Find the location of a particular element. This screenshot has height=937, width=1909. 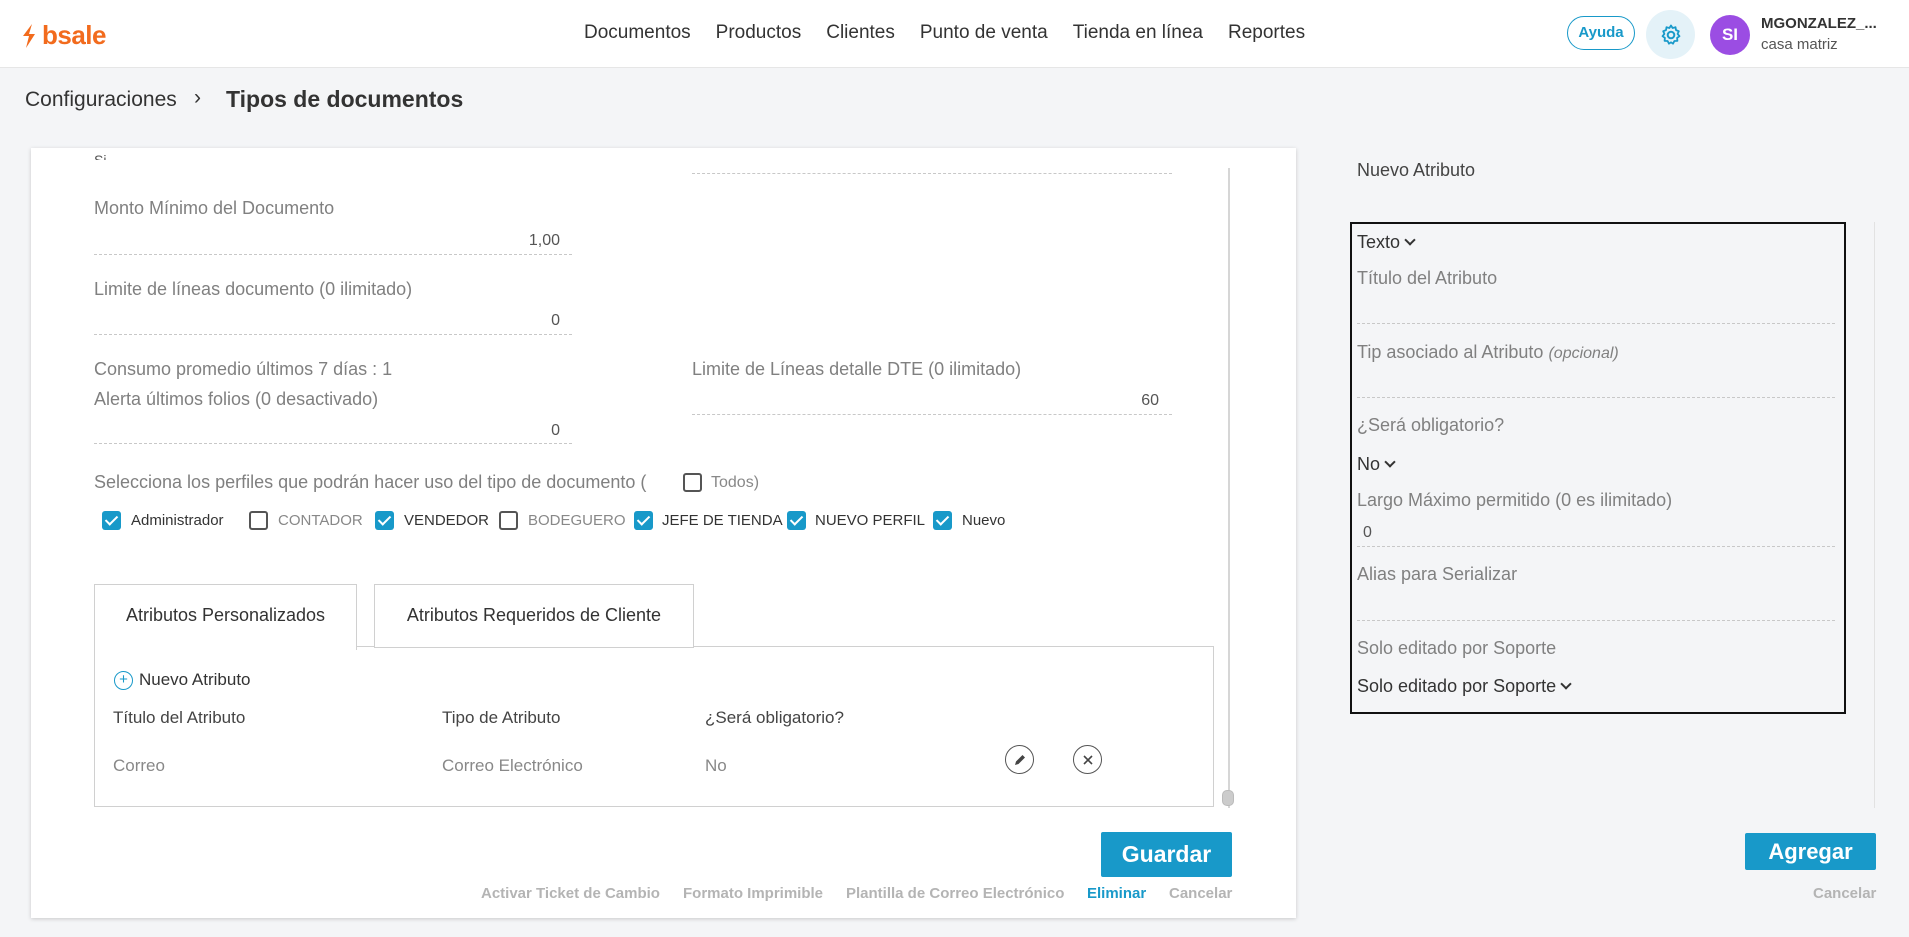

folio-alert-underline is located at coordinates (333, 443).